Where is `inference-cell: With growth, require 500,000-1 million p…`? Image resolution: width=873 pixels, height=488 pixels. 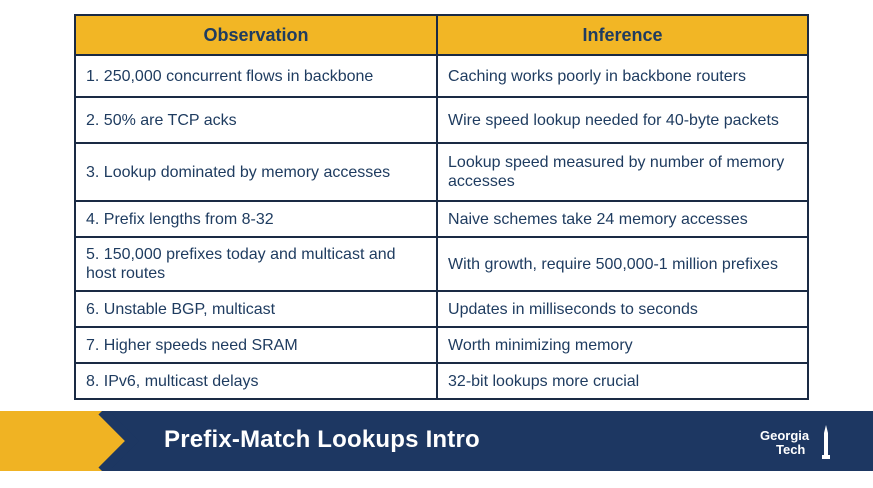 inference-cell: With growth, require 500,000-1 million p… is located at coordinates (622, 264).